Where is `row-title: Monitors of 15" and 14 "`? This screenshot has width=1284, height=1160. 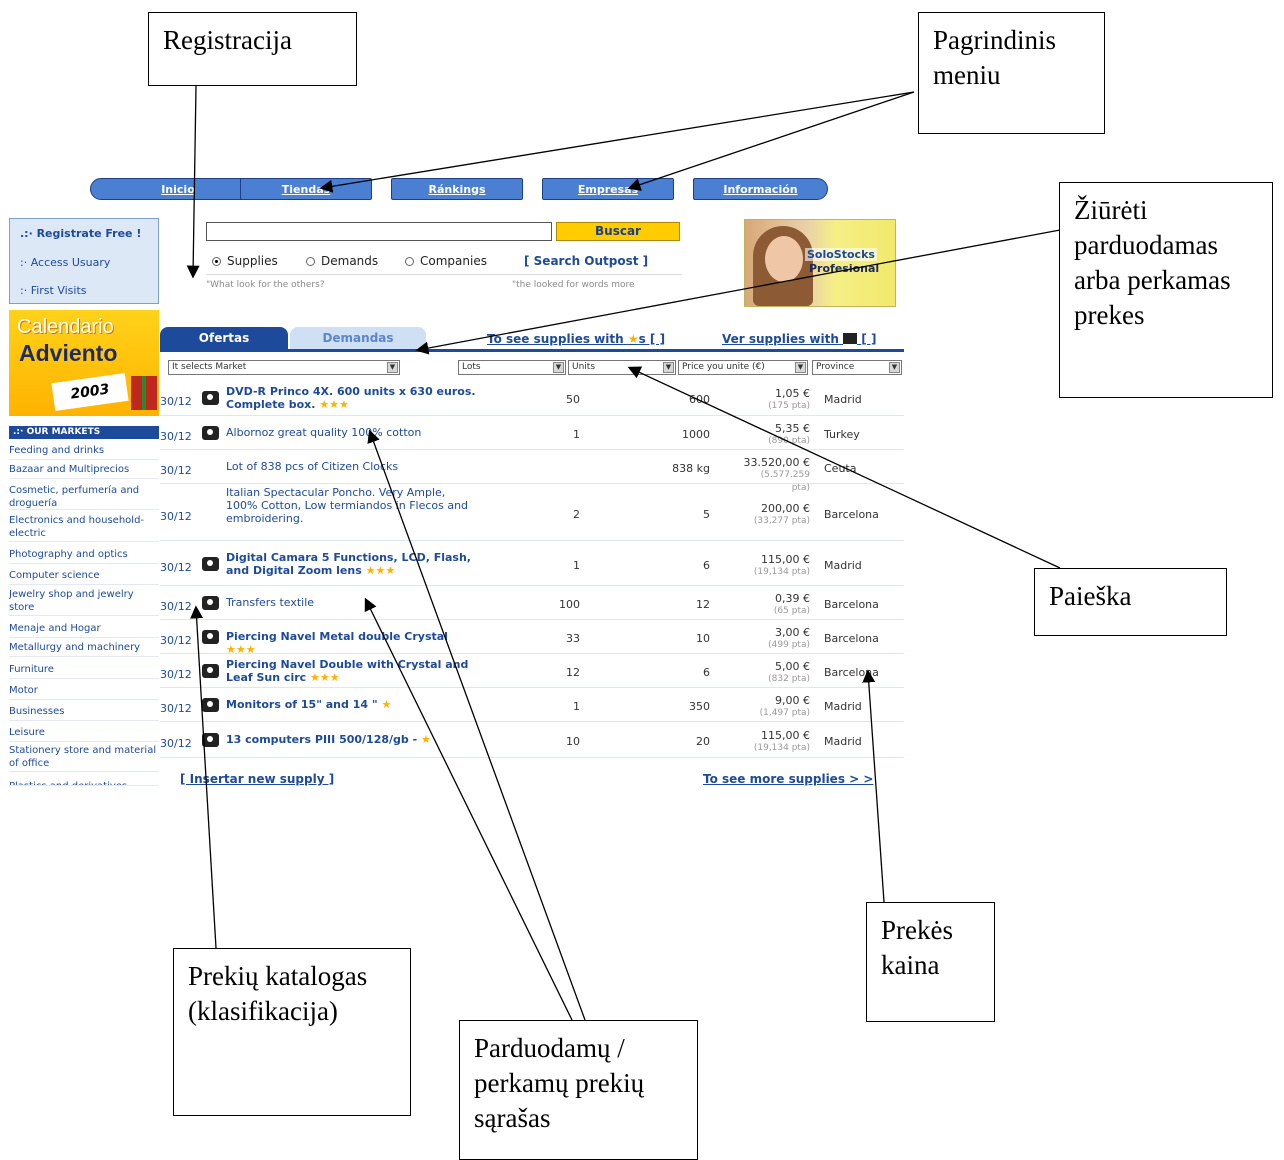
row-title: Monitors of 15" and 14 " is located at coordinates (302, 704).